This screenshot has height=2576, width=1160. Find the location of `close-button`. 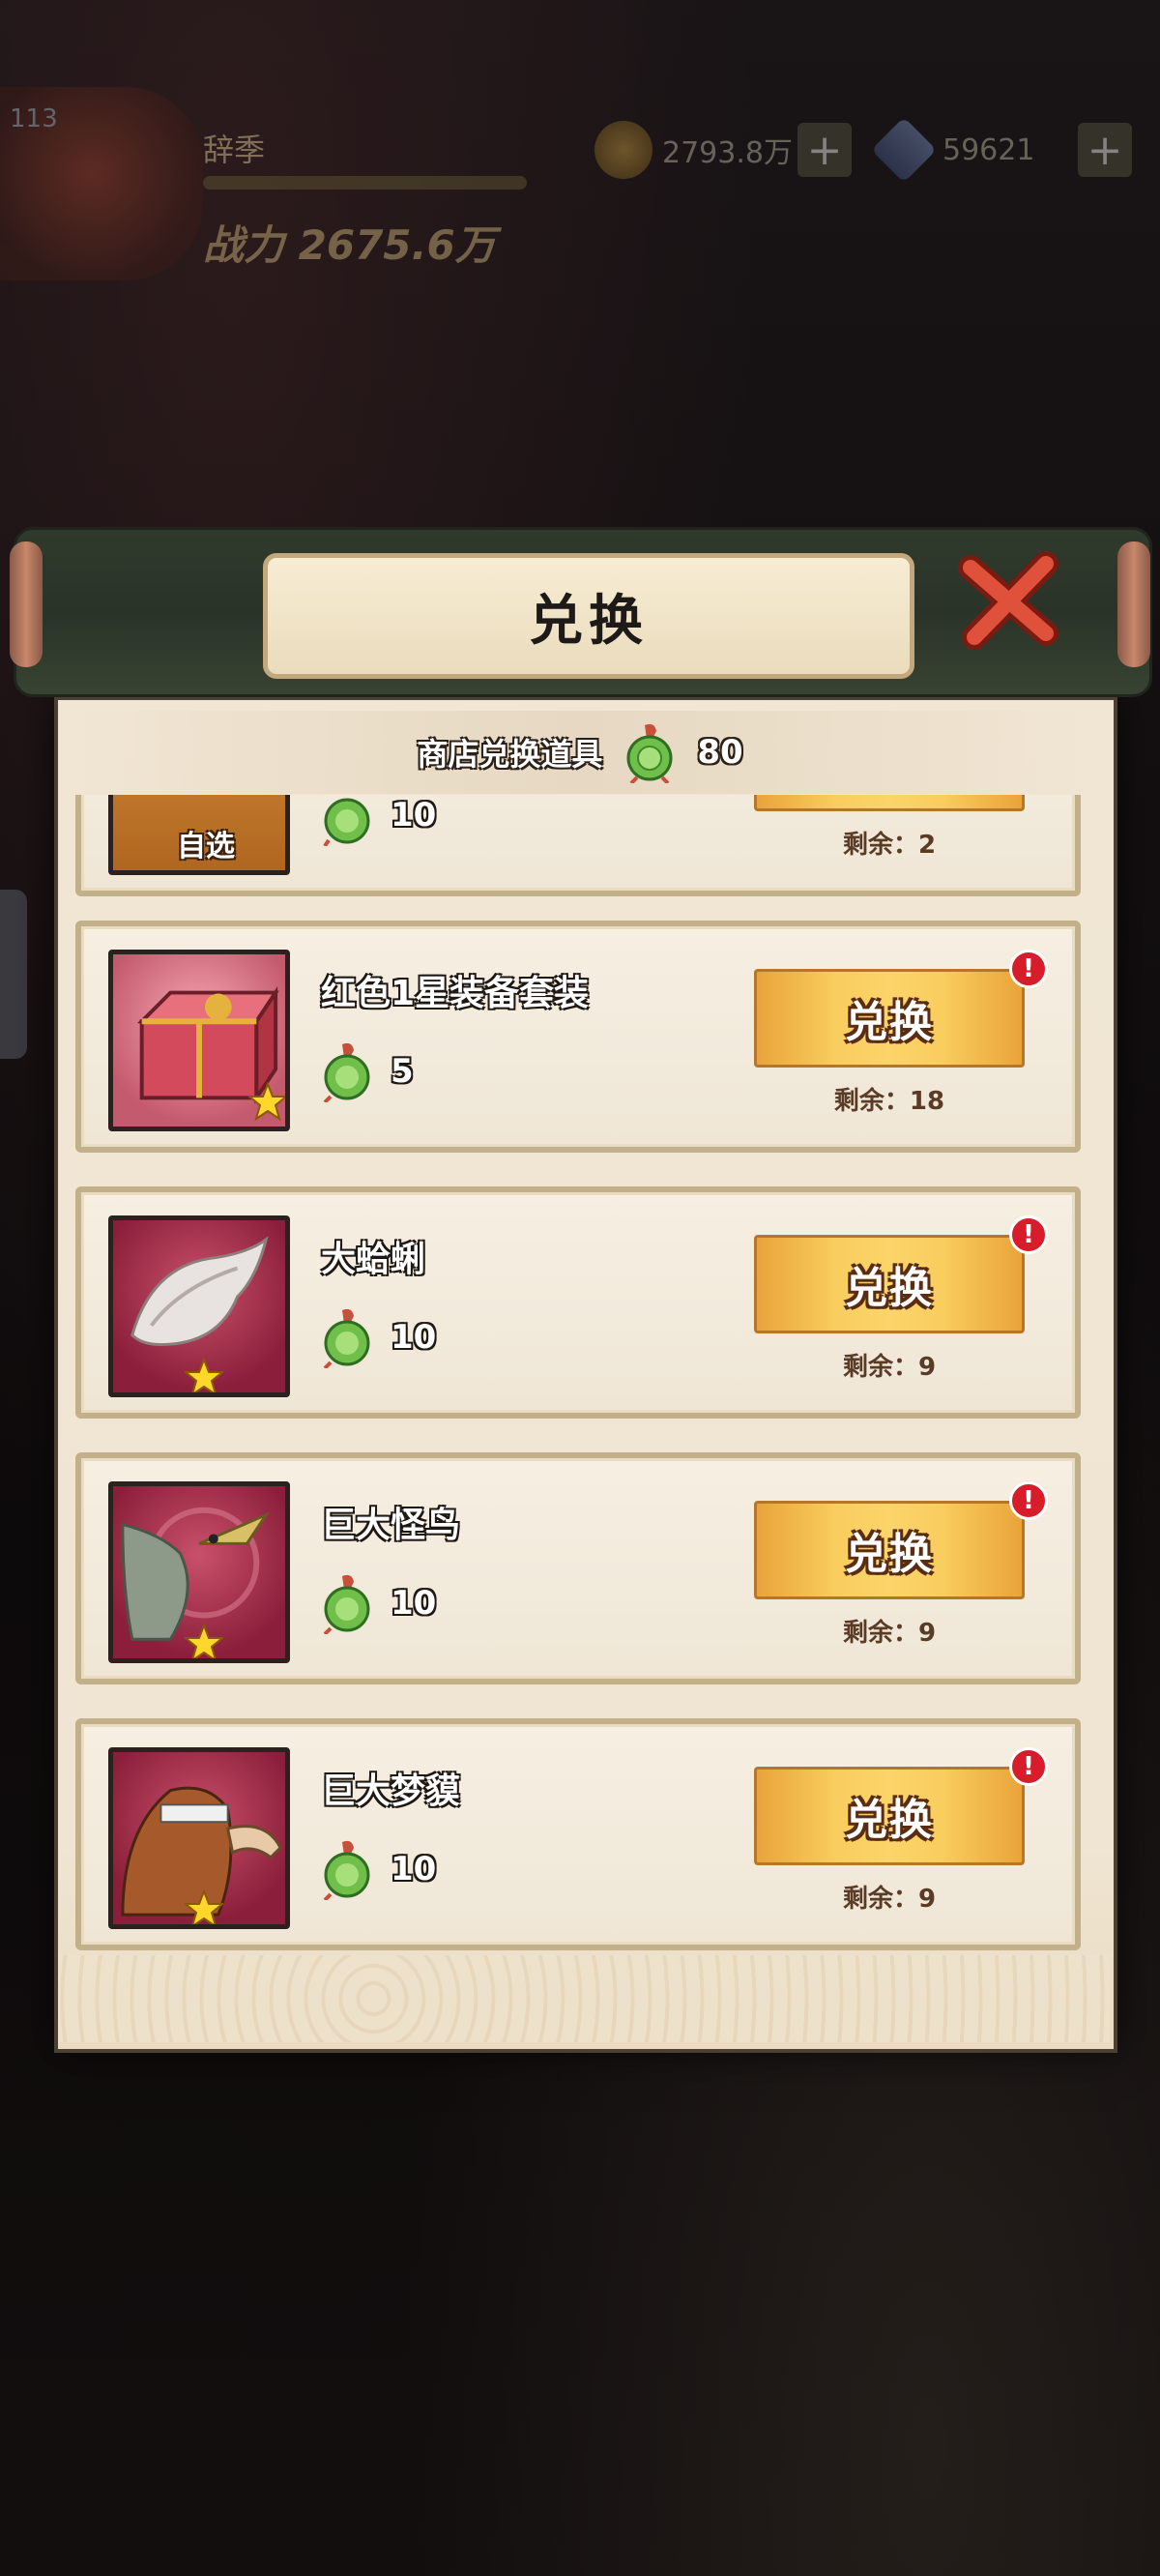

close-button is located at coordinates (1010, 599).